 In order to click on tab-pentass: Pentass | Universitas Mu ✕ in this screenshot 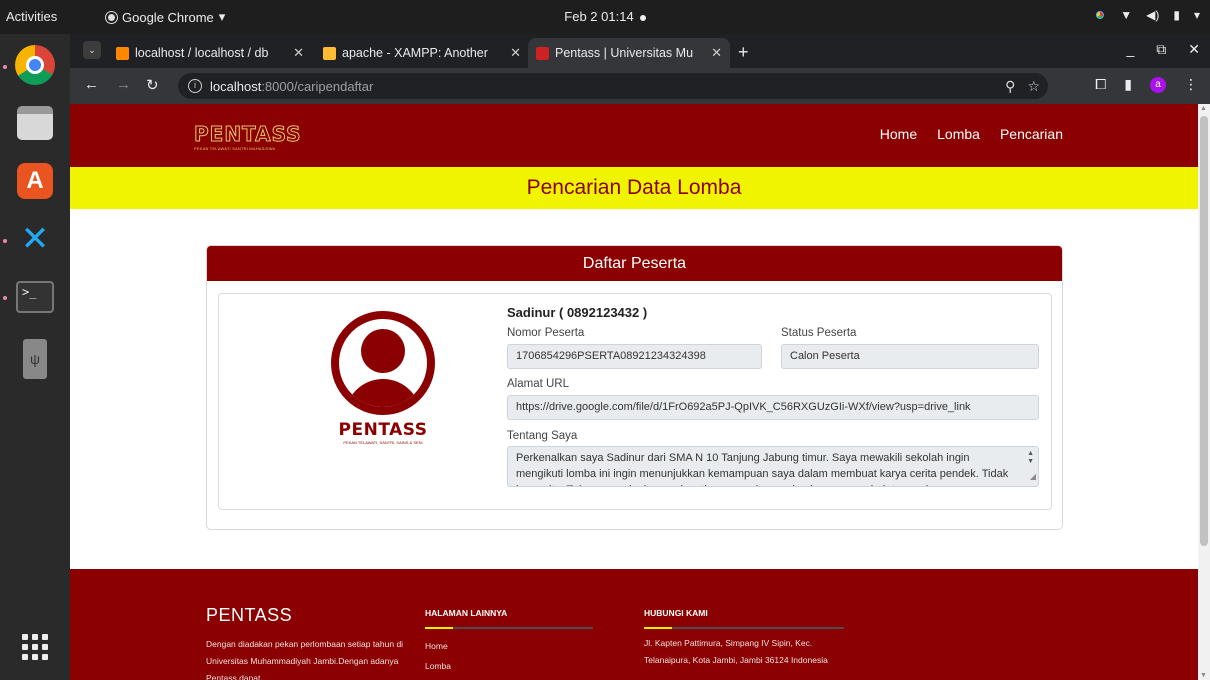, I will do `click(629, 53)`.